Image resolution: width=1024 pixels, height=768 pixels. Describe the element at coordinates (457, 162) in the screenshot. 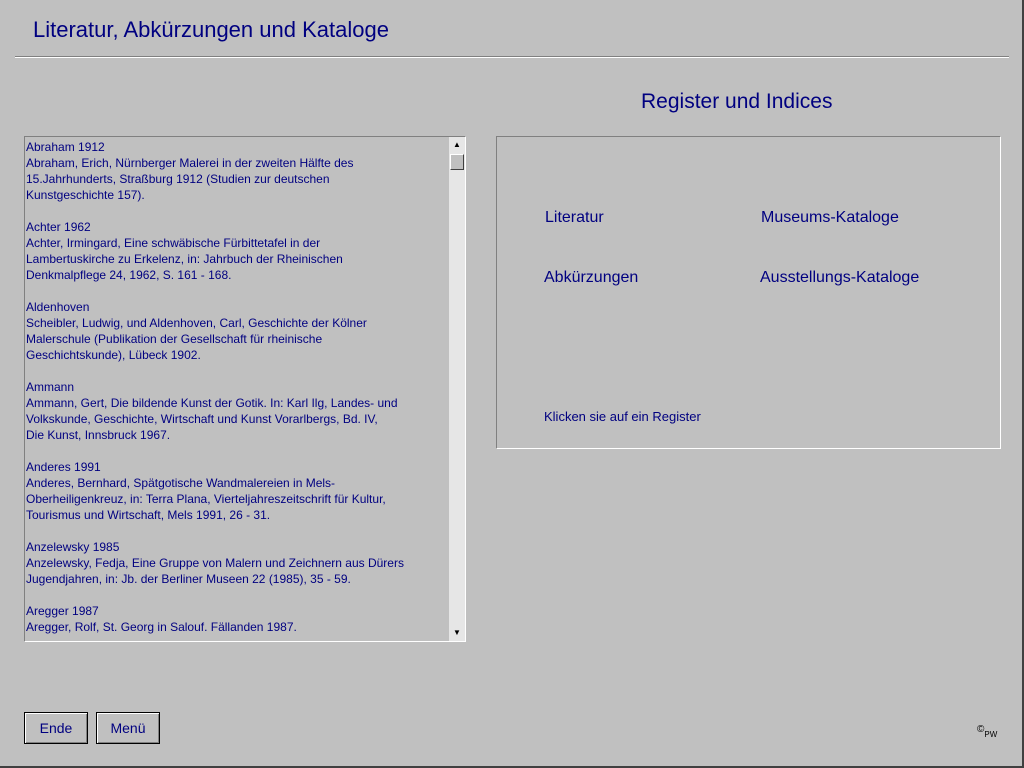

I see `scroll-thumb` at that location.